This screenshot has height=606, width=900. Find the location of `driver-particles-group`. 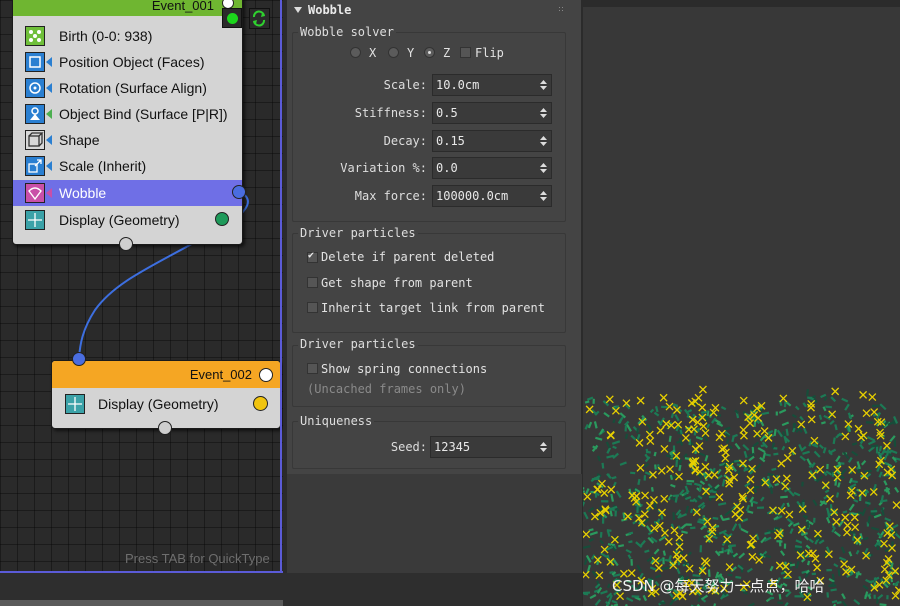

driver-particles-group is located at coordinates (429, 376).